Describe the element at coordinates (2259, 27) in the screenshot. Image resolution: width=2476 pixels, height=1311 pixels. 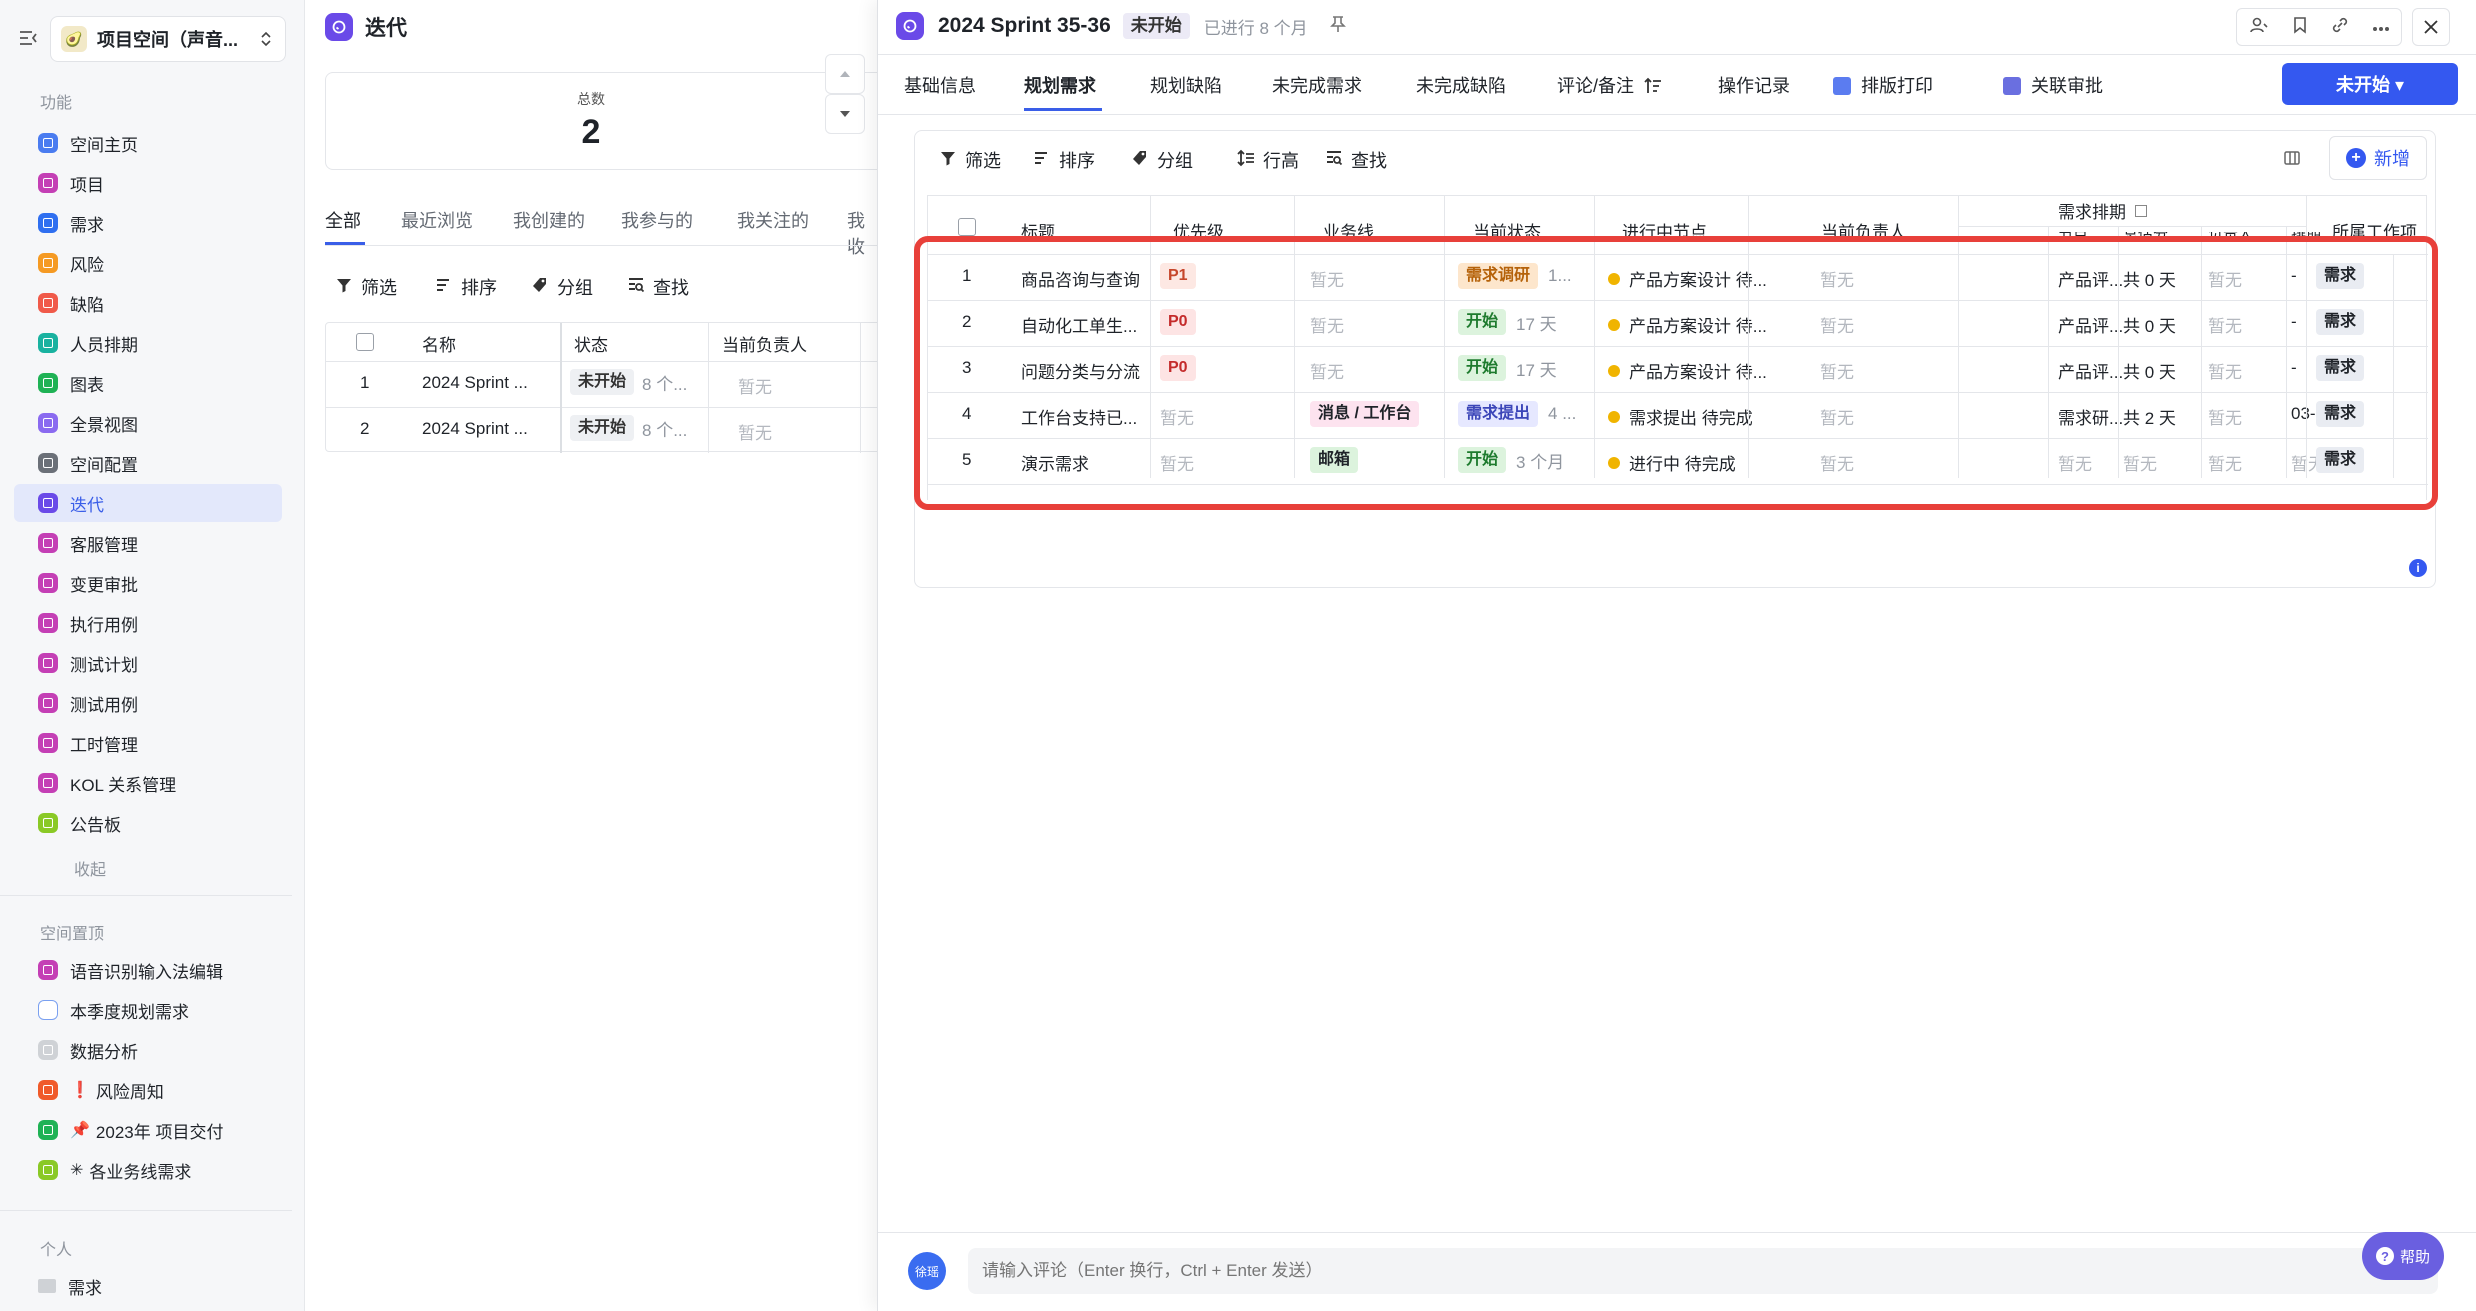
I see `members-icon` at that location.